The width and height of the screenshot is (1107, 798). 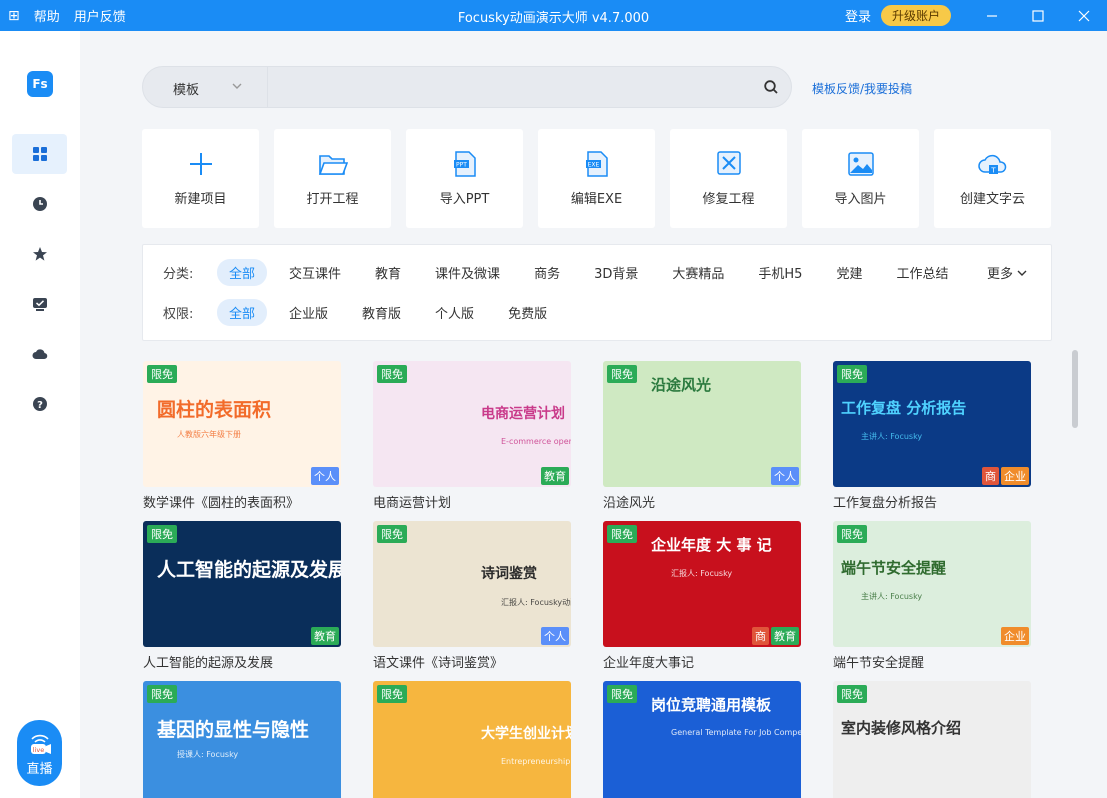 What do you see at coordinates (555, 476) in the screenshot?
I see `edition-tags: 教育` at bounding box center [555, 476].